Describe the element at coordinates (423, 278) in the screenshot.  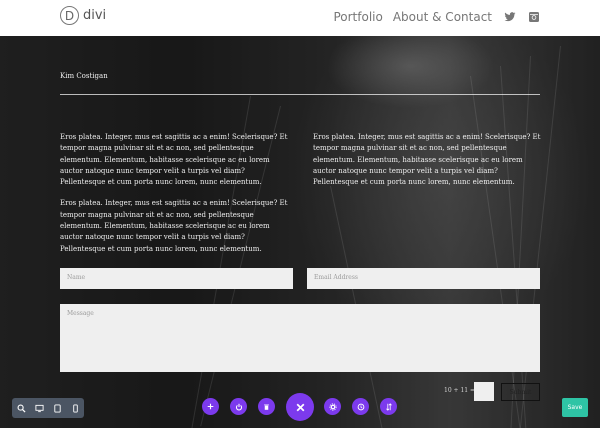
I see `email-field: Email Address` at that location.